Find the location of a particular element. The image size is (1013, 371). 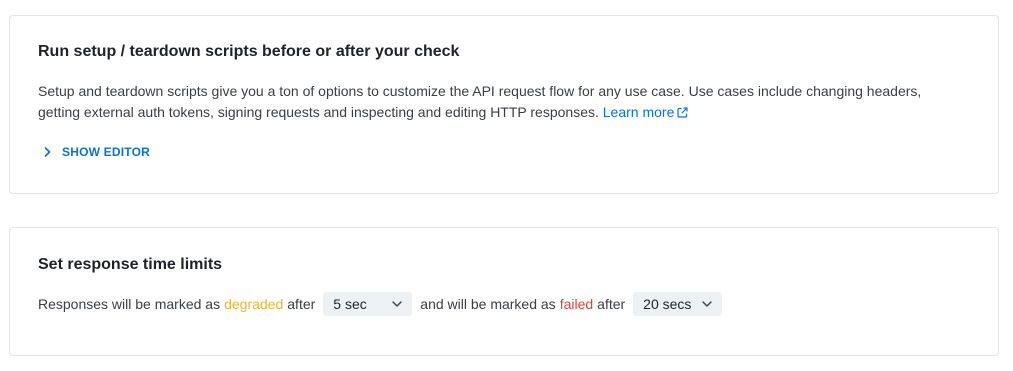

show-editor-toggle: SHOW EDITOR is located at coordinates (96, 152).